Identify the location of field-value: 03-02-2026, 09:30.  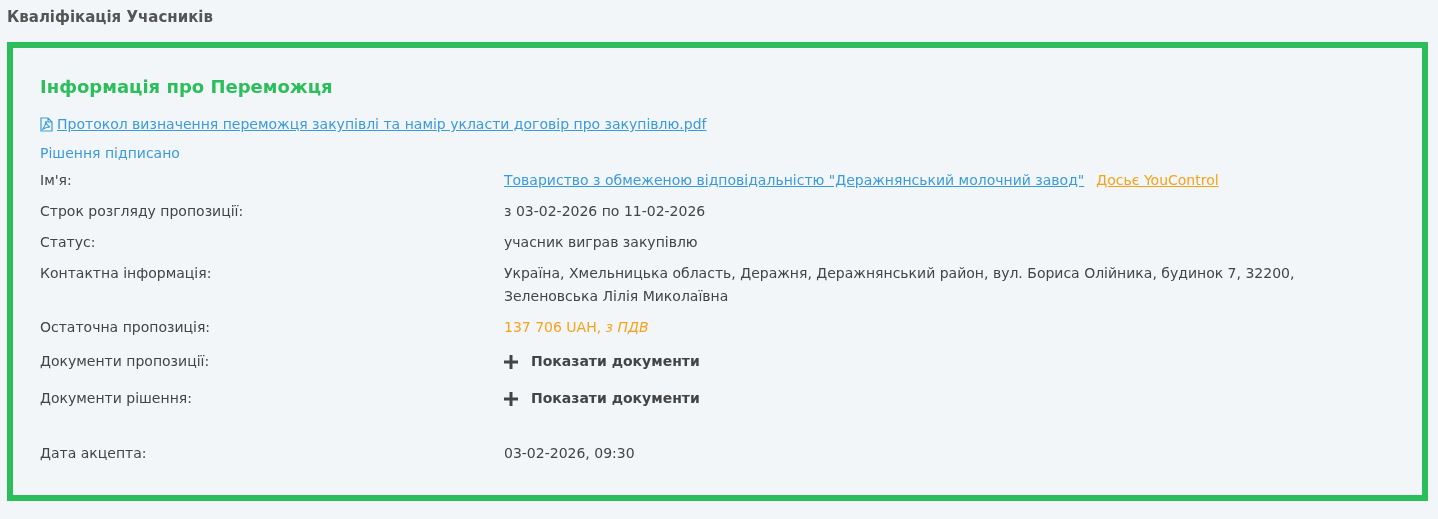
(570, 453).